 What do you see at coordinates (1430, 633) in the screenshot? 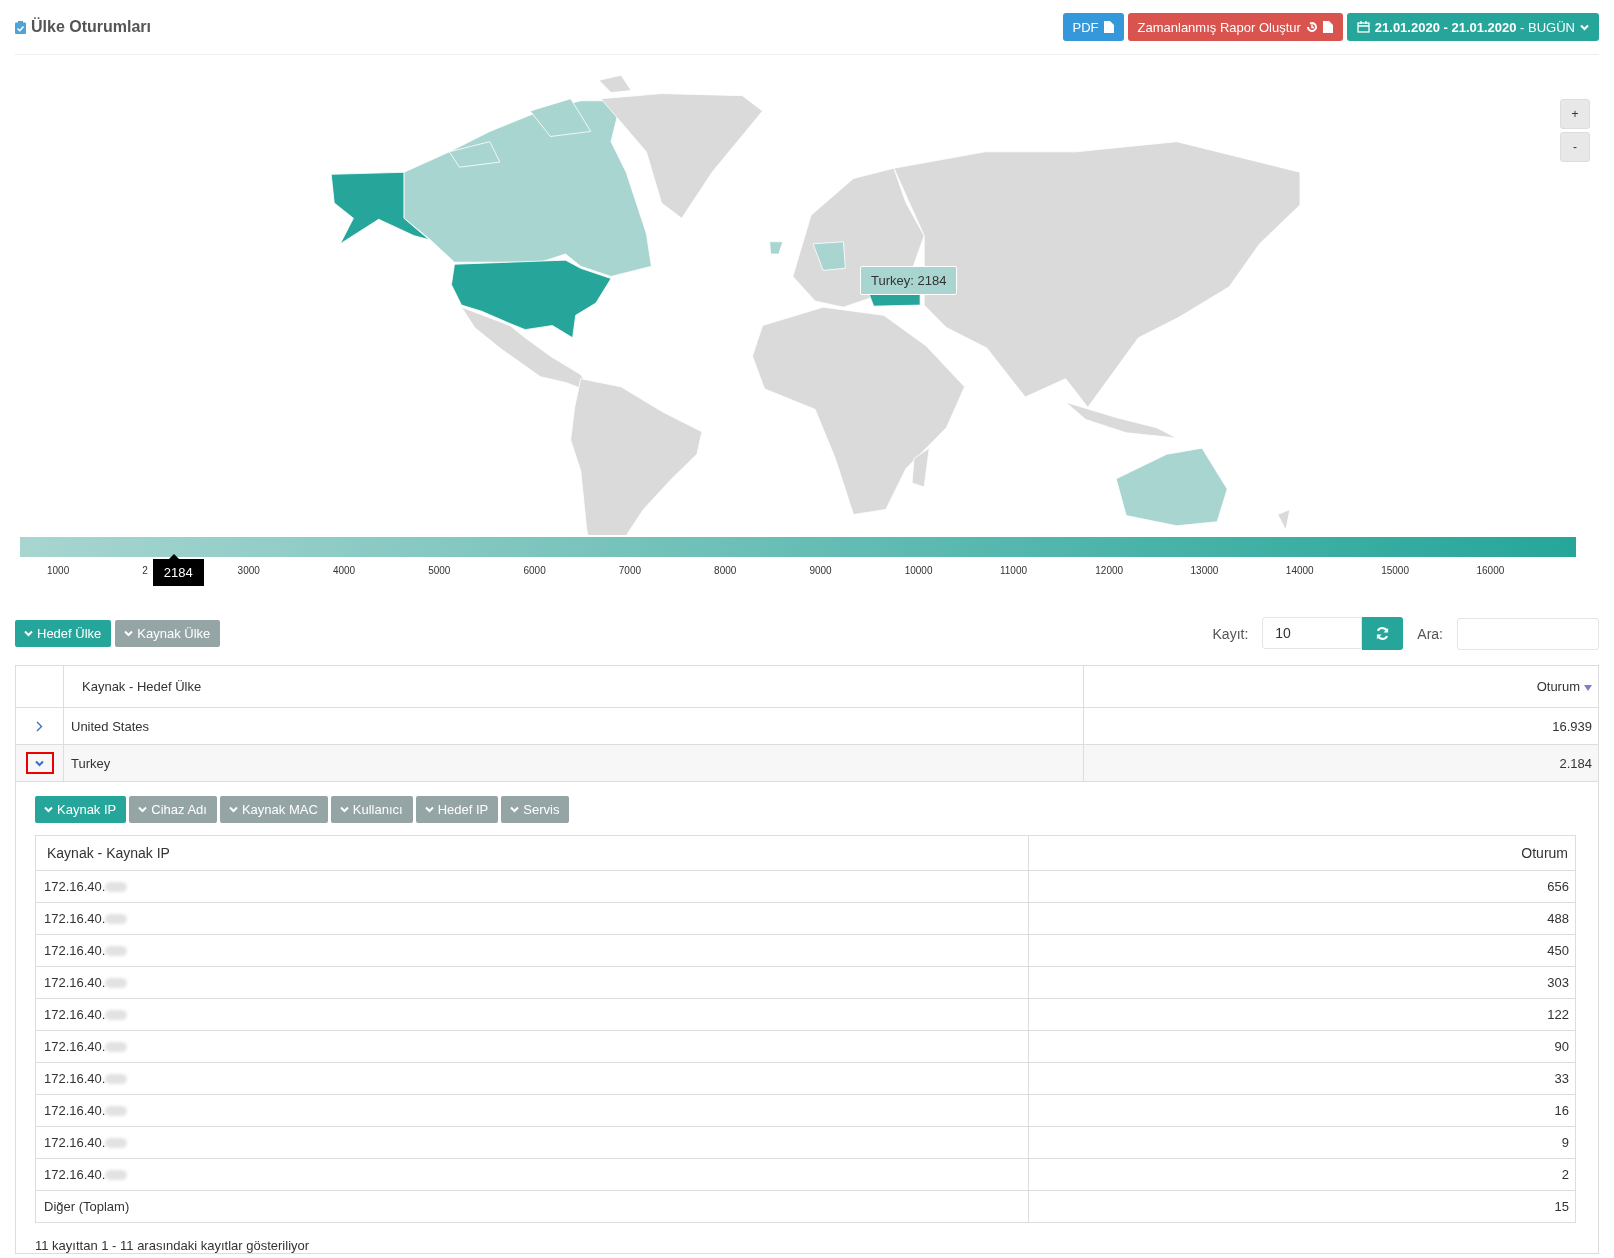
I see `search-label: Ara:` at bounding box center [1430, 633].